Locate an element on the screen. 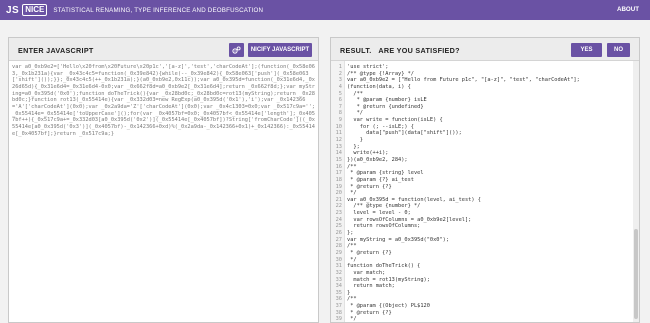 This screenshot has height=323, width=650. code-line: 38 * @return {?} is located at coordinates (485, 313).